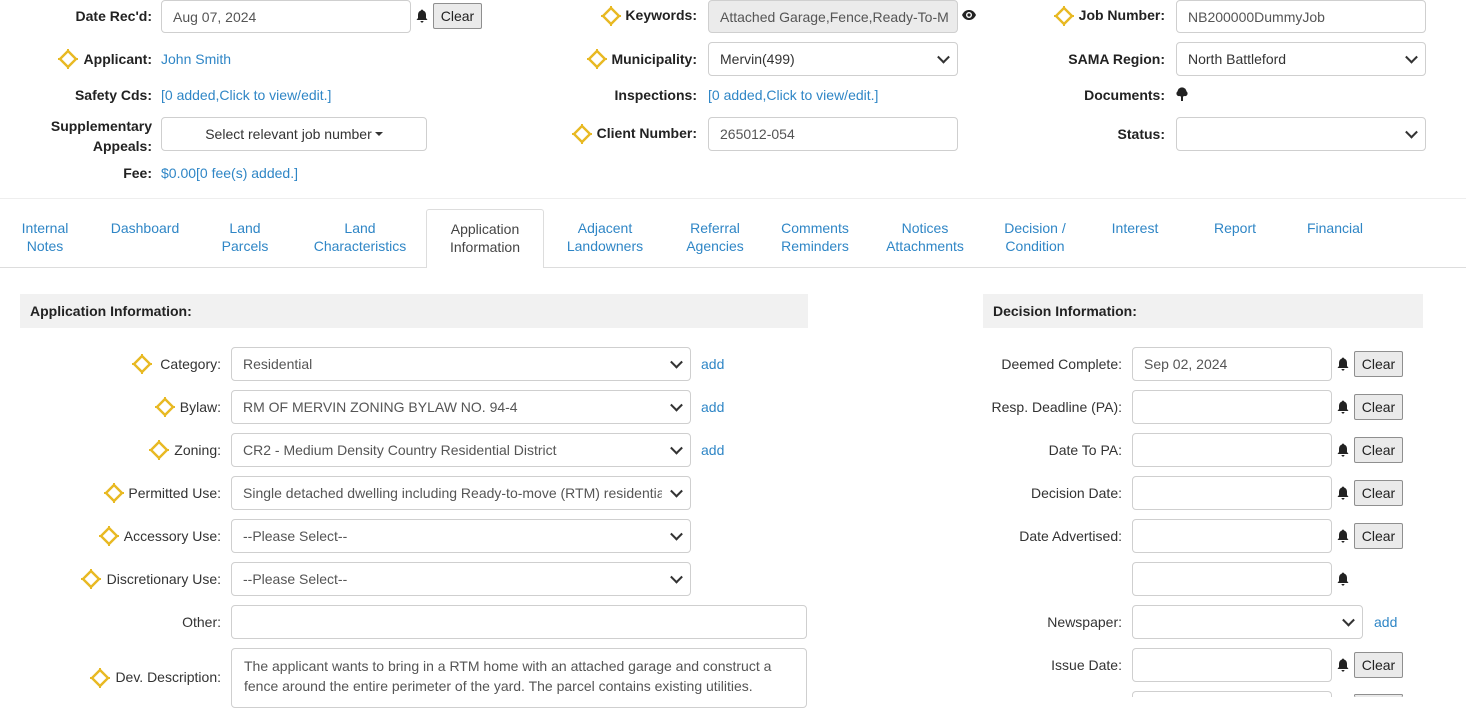 The image size is (1466, 708). What do you see at coordinates (229, 173) in the screenshot?
I see `fee-link: $0.00[0 fee(s) added.]` at bounding box center [229, 173].